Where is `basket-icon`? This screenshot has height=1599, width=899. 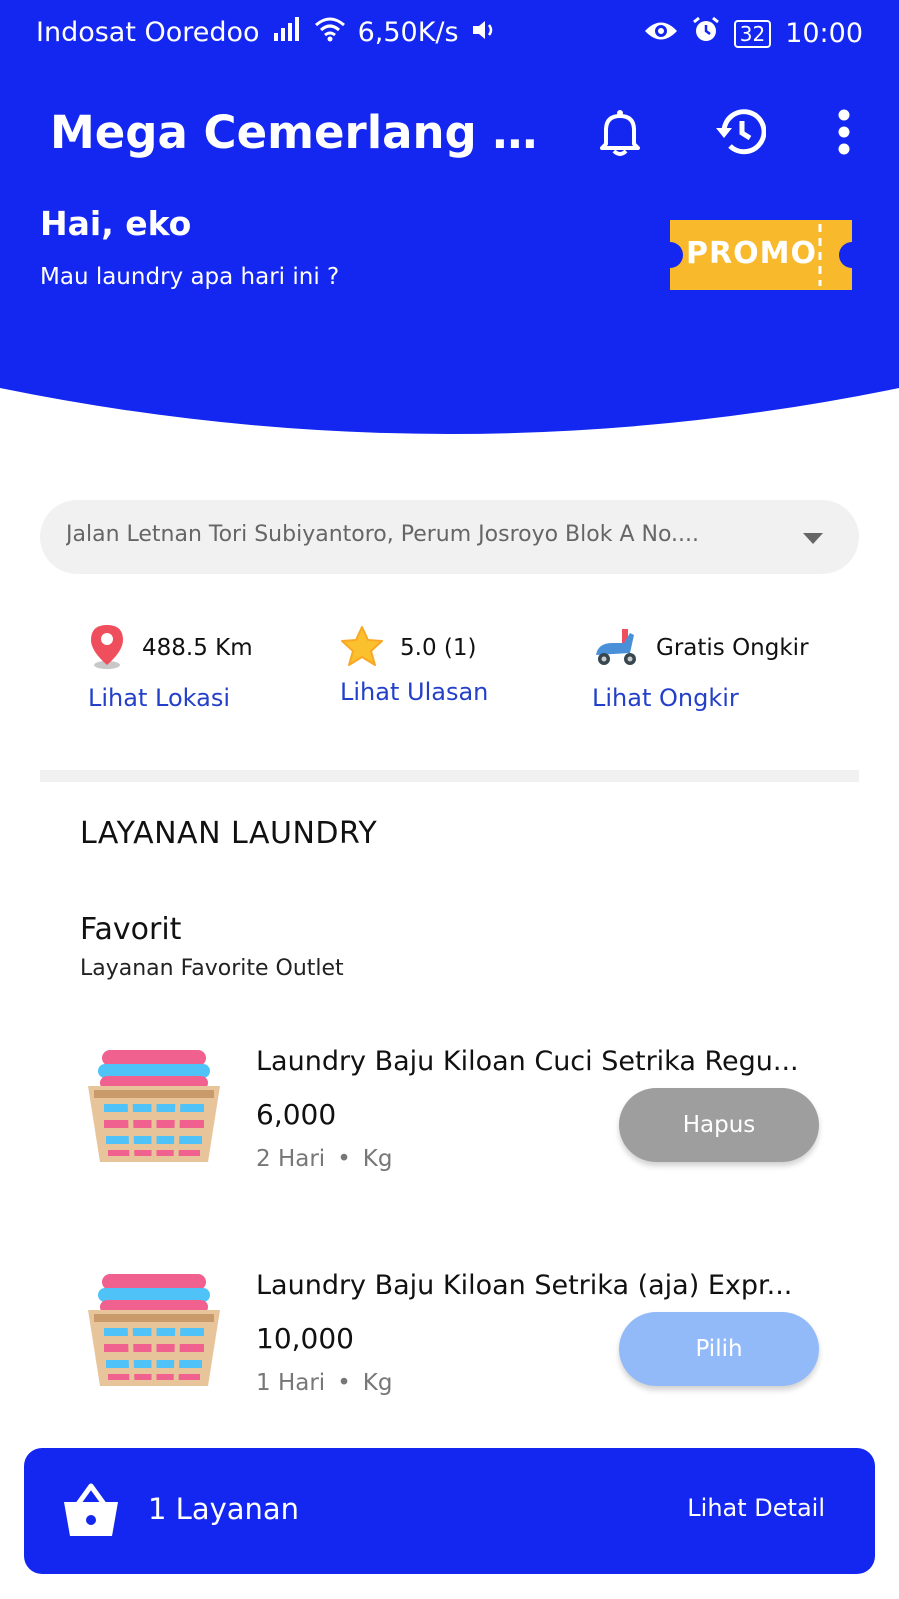
basket-icon is located at coordinates (91, 1509).